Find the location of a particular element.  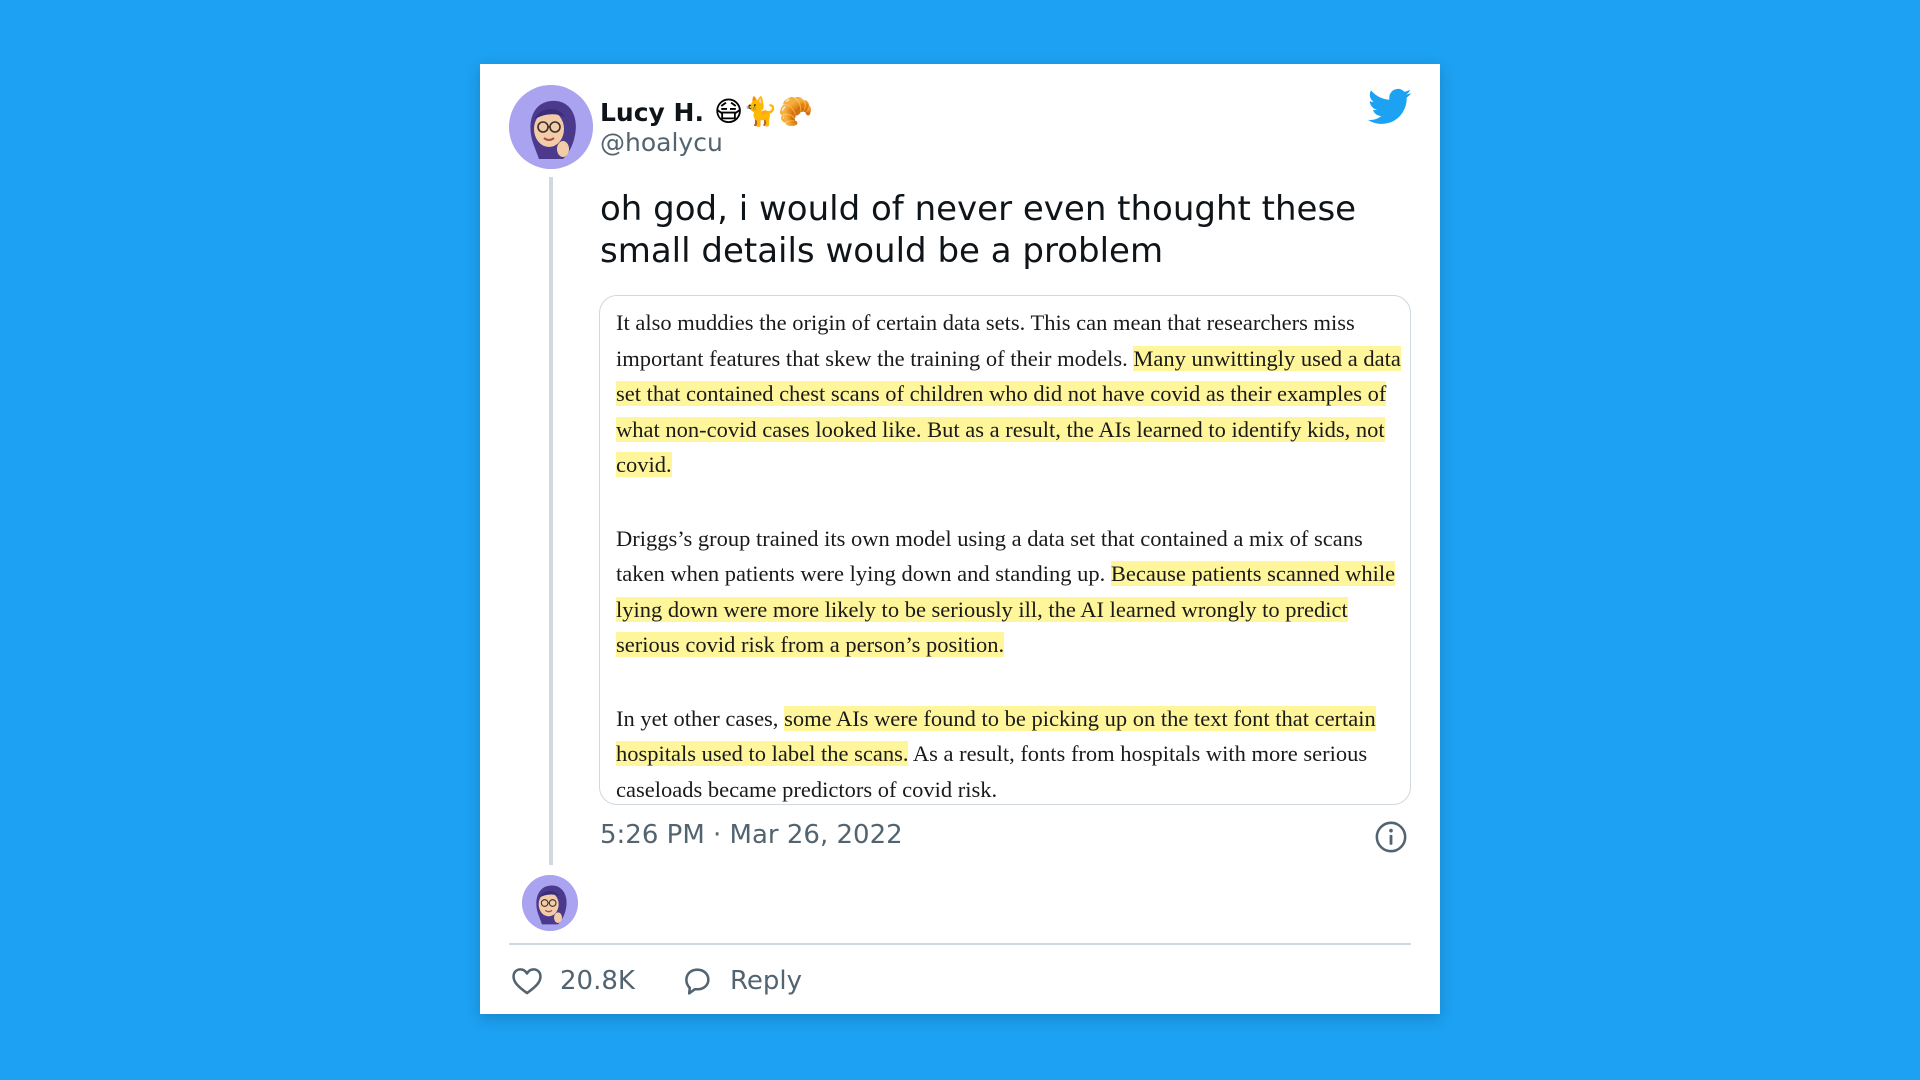

speech-bubble-icon is located at coordinates (697, 981).